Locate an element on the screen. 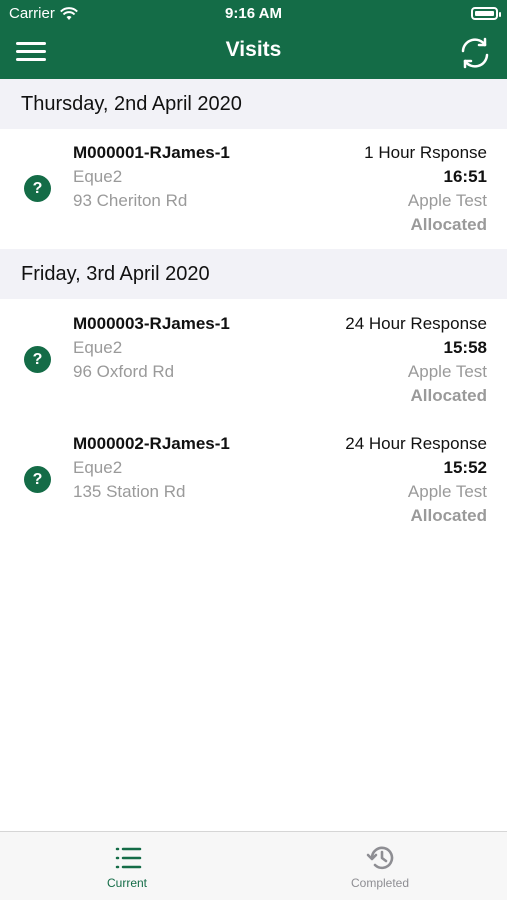 This screenshot has height=900, width=507. tab-completed-label: Completed is located at coordinates (380, 883).